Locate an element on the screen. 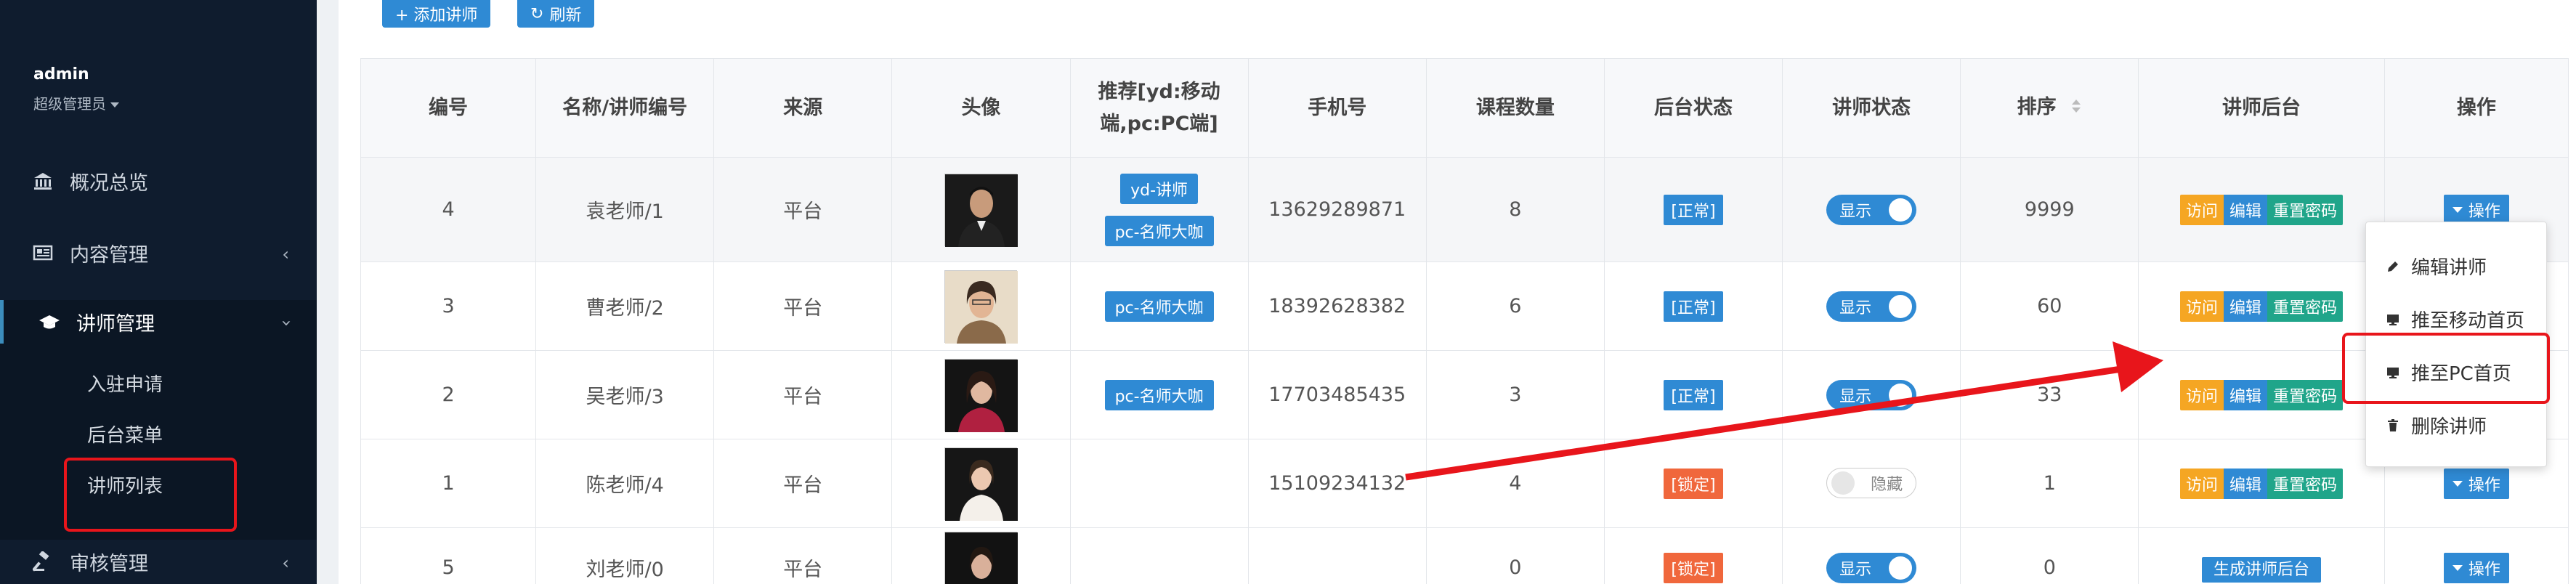 This screenshot has width=2576, height=584. annotation-arrow is located at coordinates (1784, 411).